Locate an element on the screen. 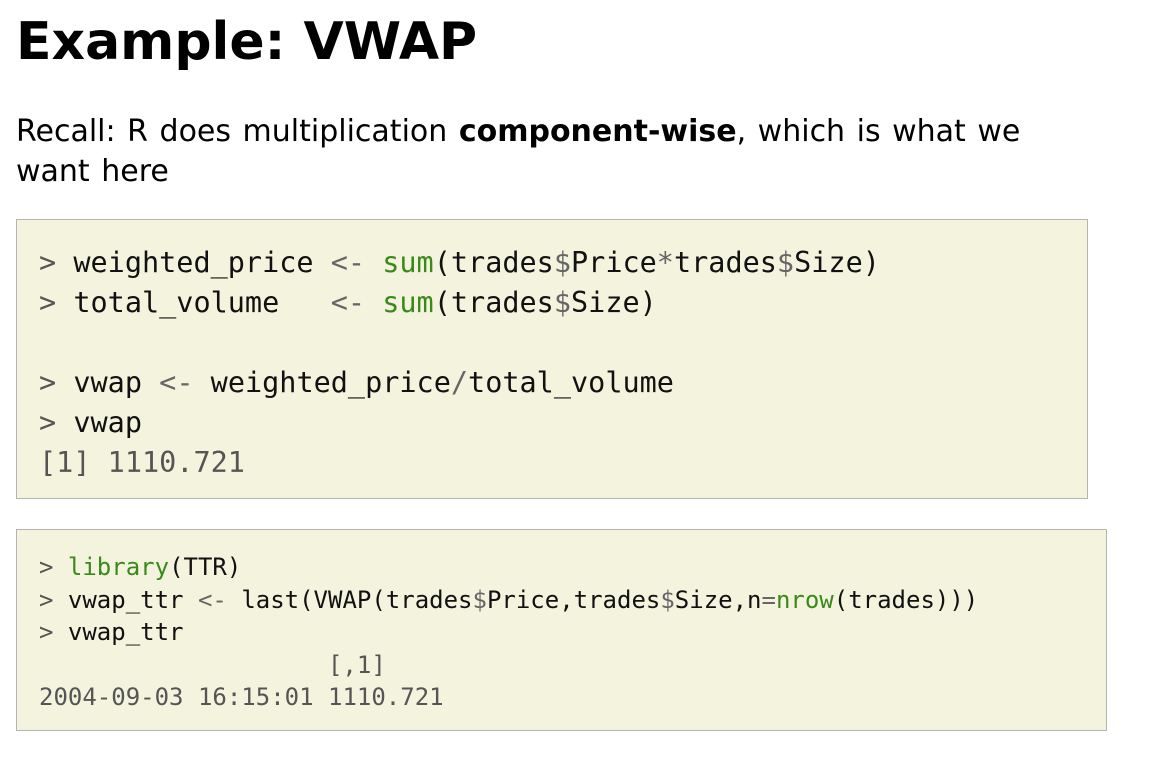 This screenshot has height=774, width=1157. output-col-index: 1 is located at coordinates (364, 664).